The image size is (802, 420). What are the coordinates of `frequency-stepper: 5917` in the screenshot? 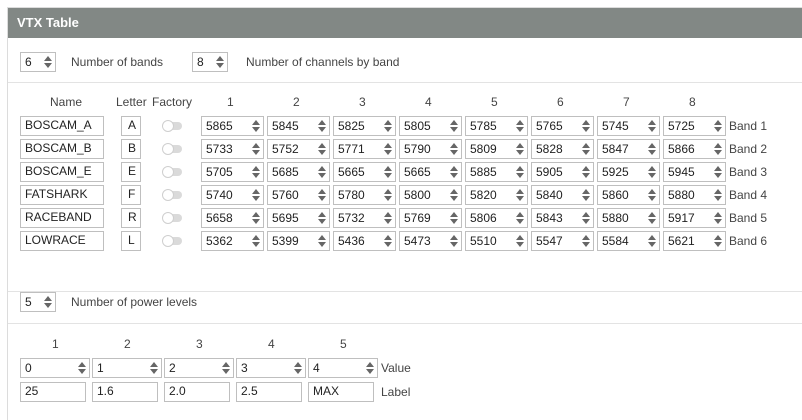 It's located at (694, 218).